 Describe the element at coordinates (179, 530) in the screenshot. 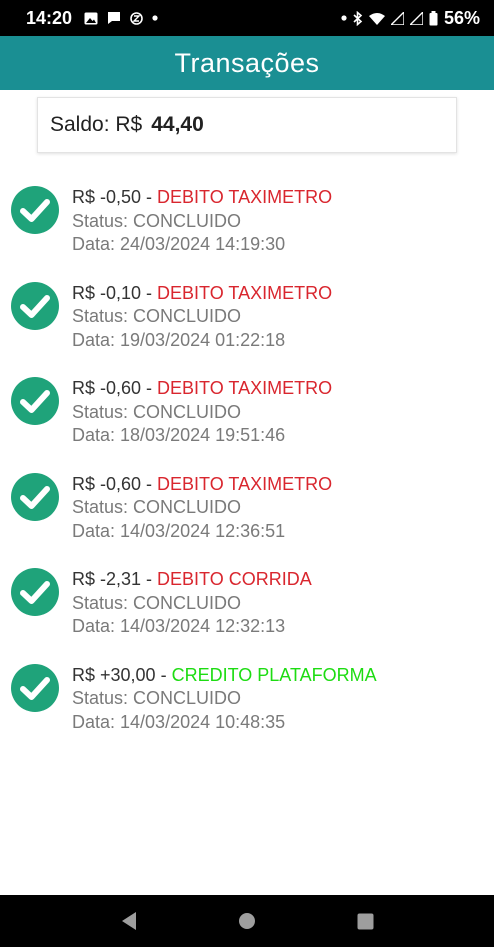

I see `transaction-date: Data: 14/03/2024 12:36:51` at that location.